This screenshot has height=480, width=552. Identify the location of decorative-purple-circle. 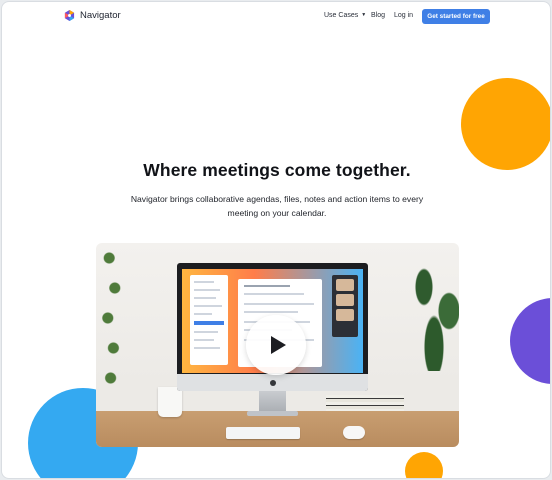
(530, 341).